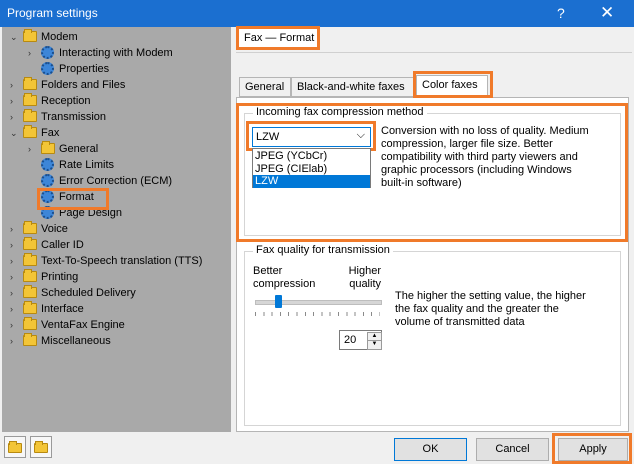  I want to click on expand-all-button, so click(15, 447).